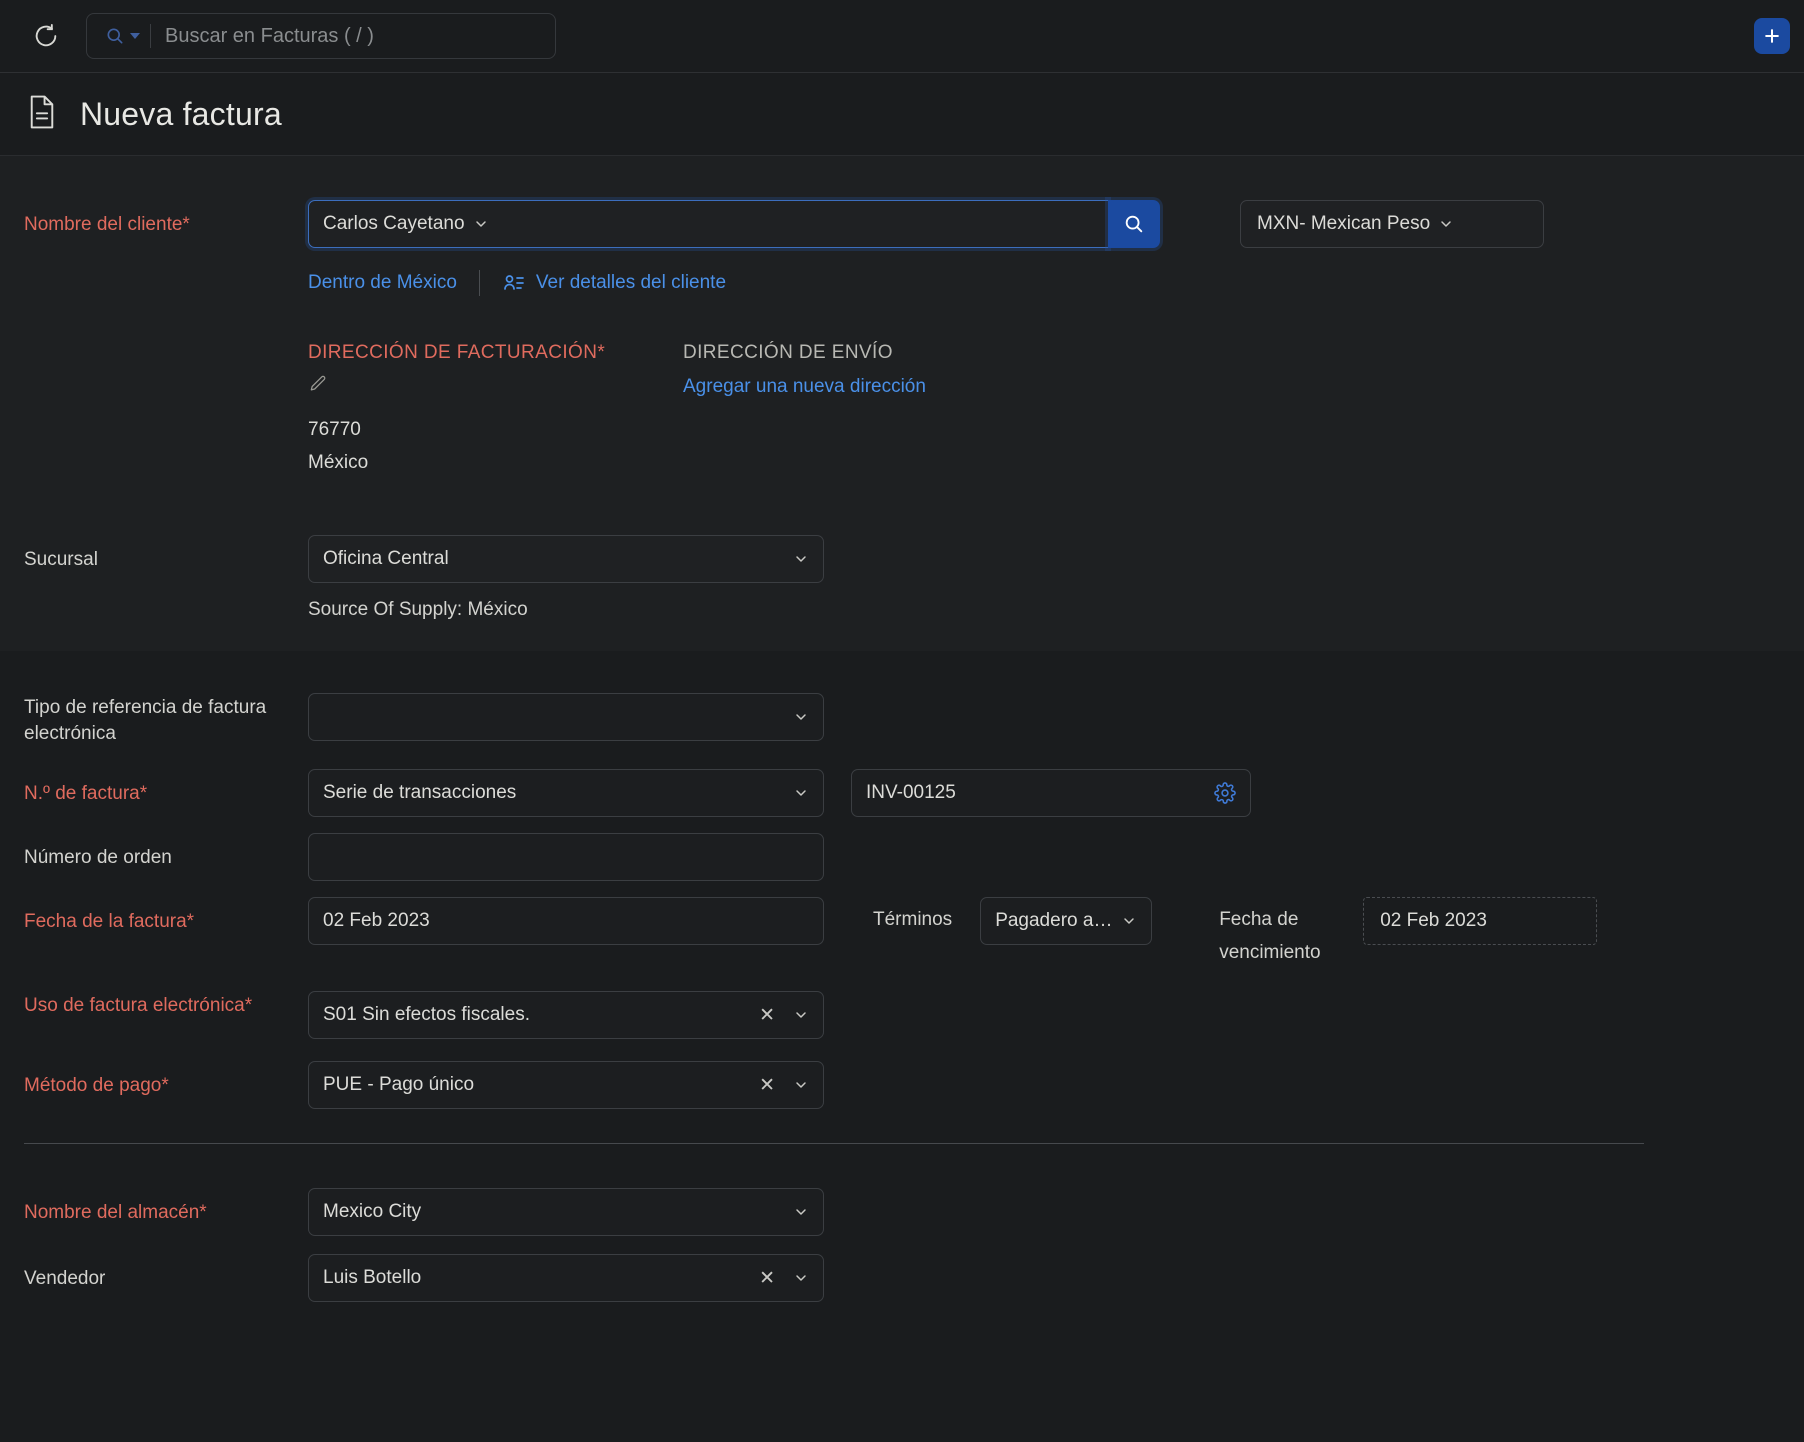 The image size is (1804, 1442). I want to click on payment-method-label: Método de pago*, so click(96, 1085).